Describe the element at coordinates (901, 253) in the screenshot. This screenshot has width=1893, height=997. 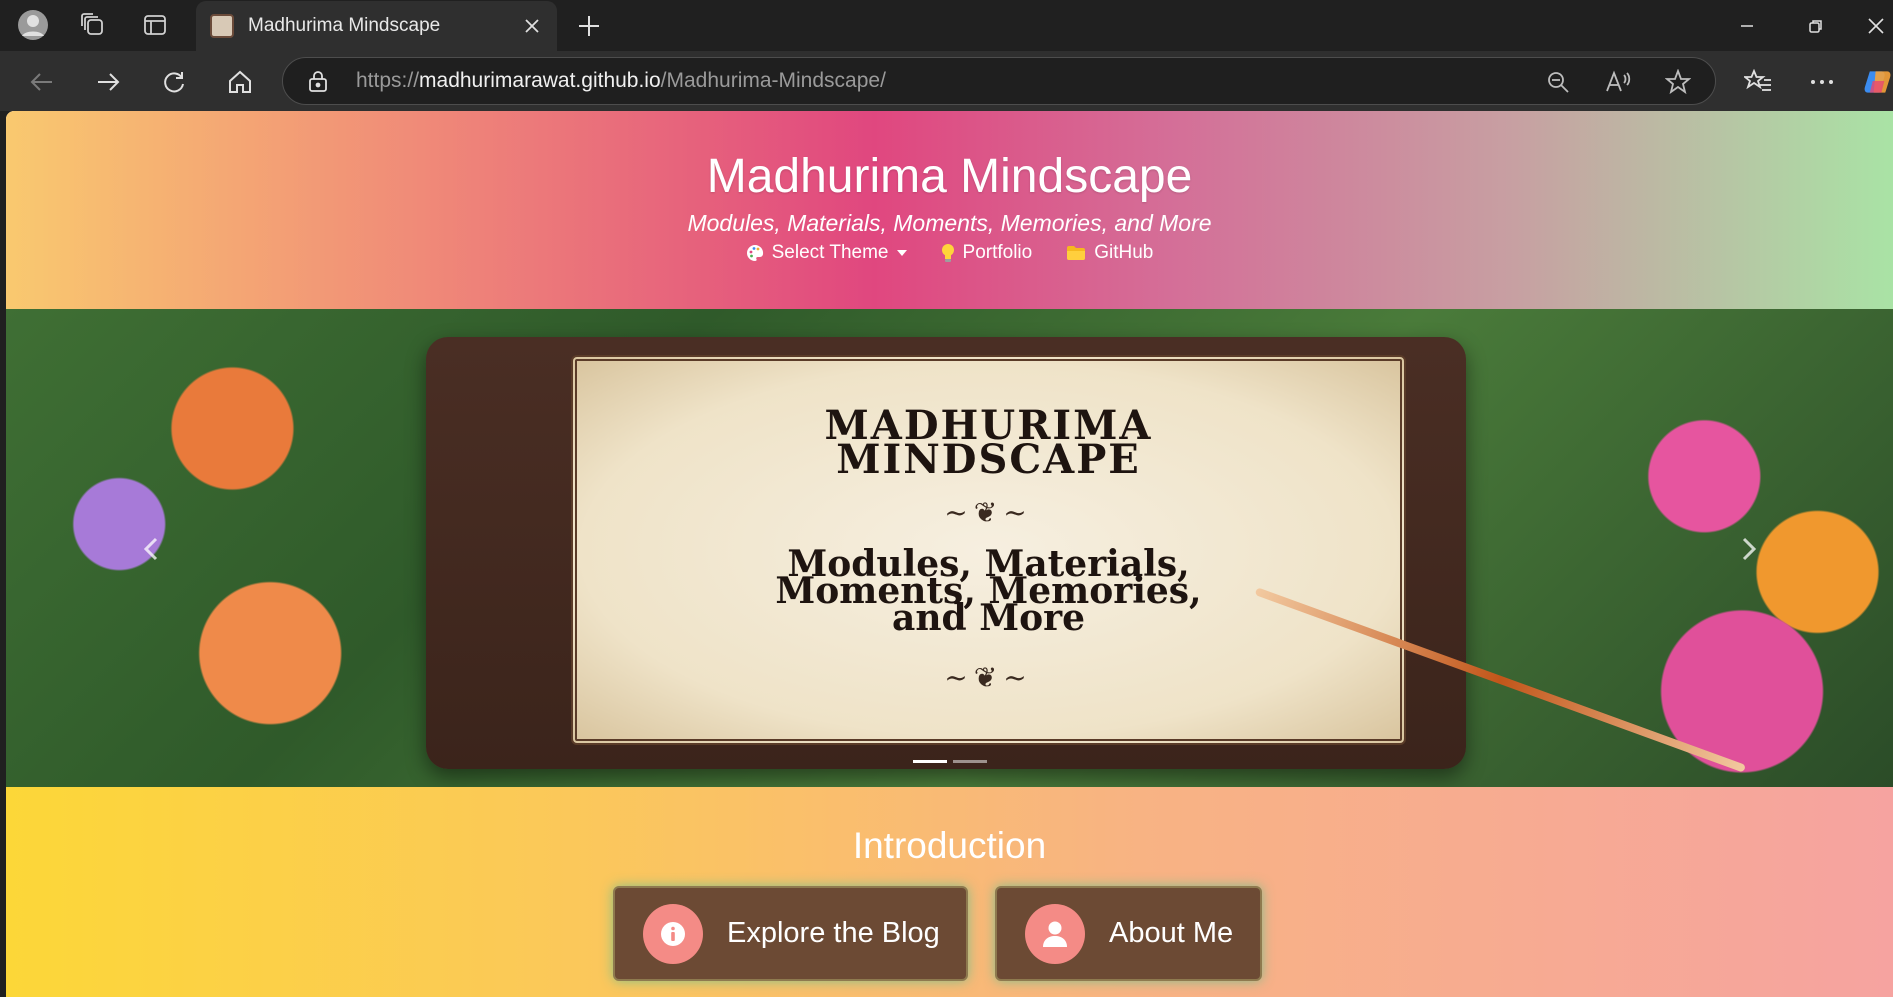
I see `caret-down-icon` at that location.